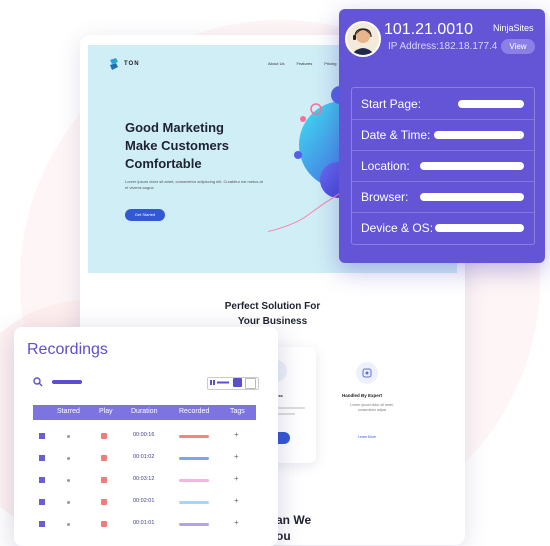  I want to click on recordings-title: Recordings, so click(67, 349).